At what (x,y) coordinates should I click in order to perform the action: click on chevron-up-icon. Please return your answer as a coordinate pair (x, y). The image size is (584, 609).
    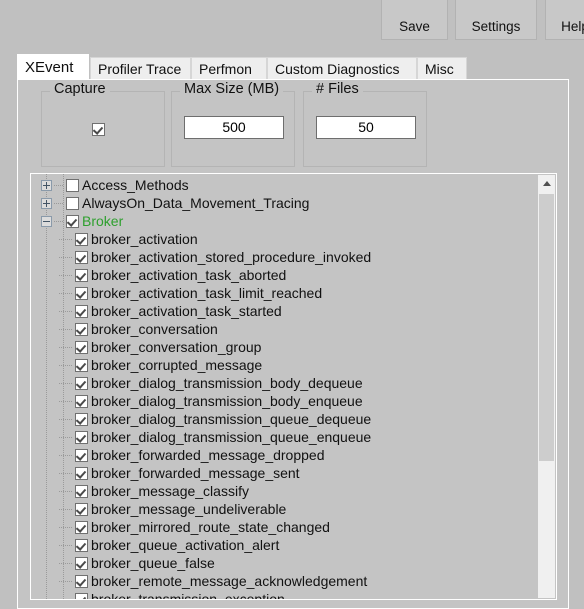
    Looking at the image, I should click on (546, 183).